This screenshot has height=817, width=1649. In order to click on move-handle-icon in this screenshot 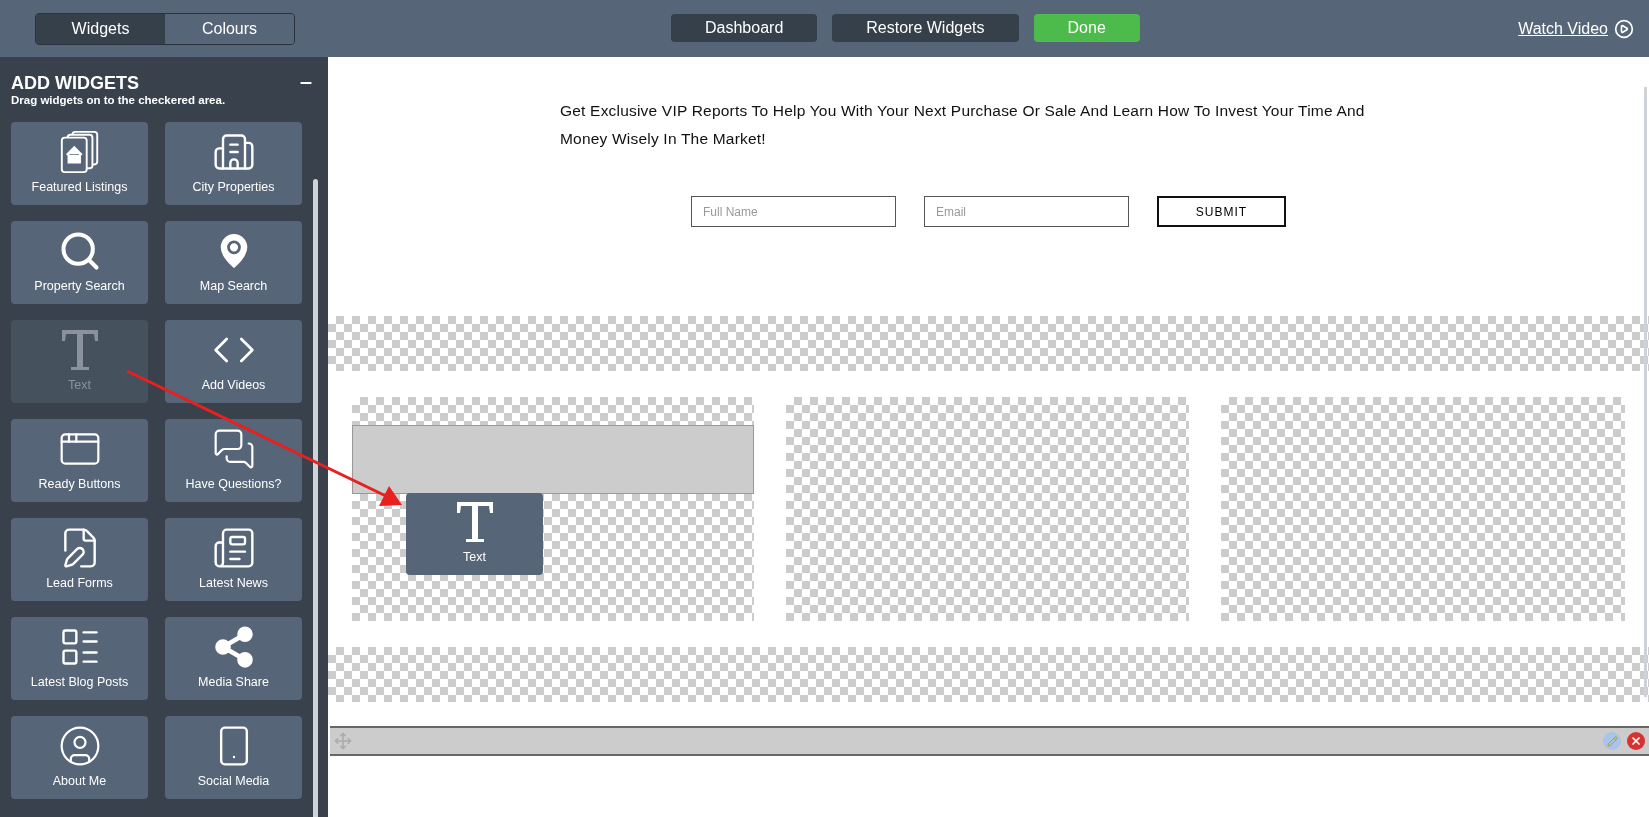, I will do `click(343, 741)`.